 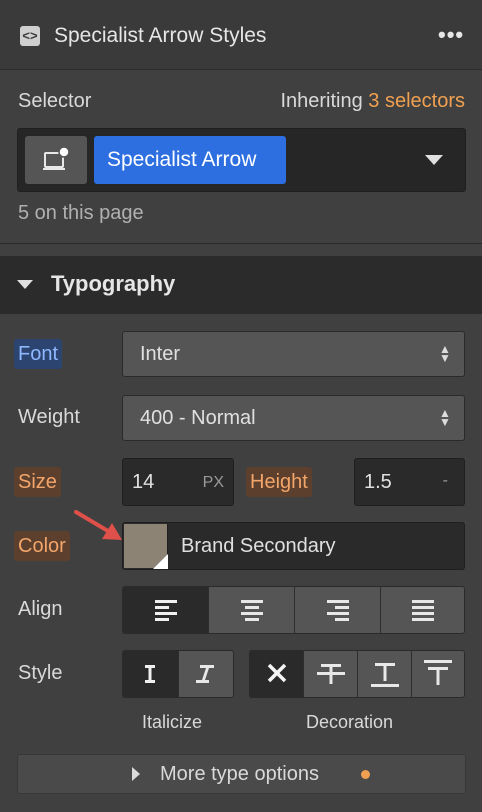 I want to click on color-picker-field: Brand Secondary, so click(x=293, y=546).